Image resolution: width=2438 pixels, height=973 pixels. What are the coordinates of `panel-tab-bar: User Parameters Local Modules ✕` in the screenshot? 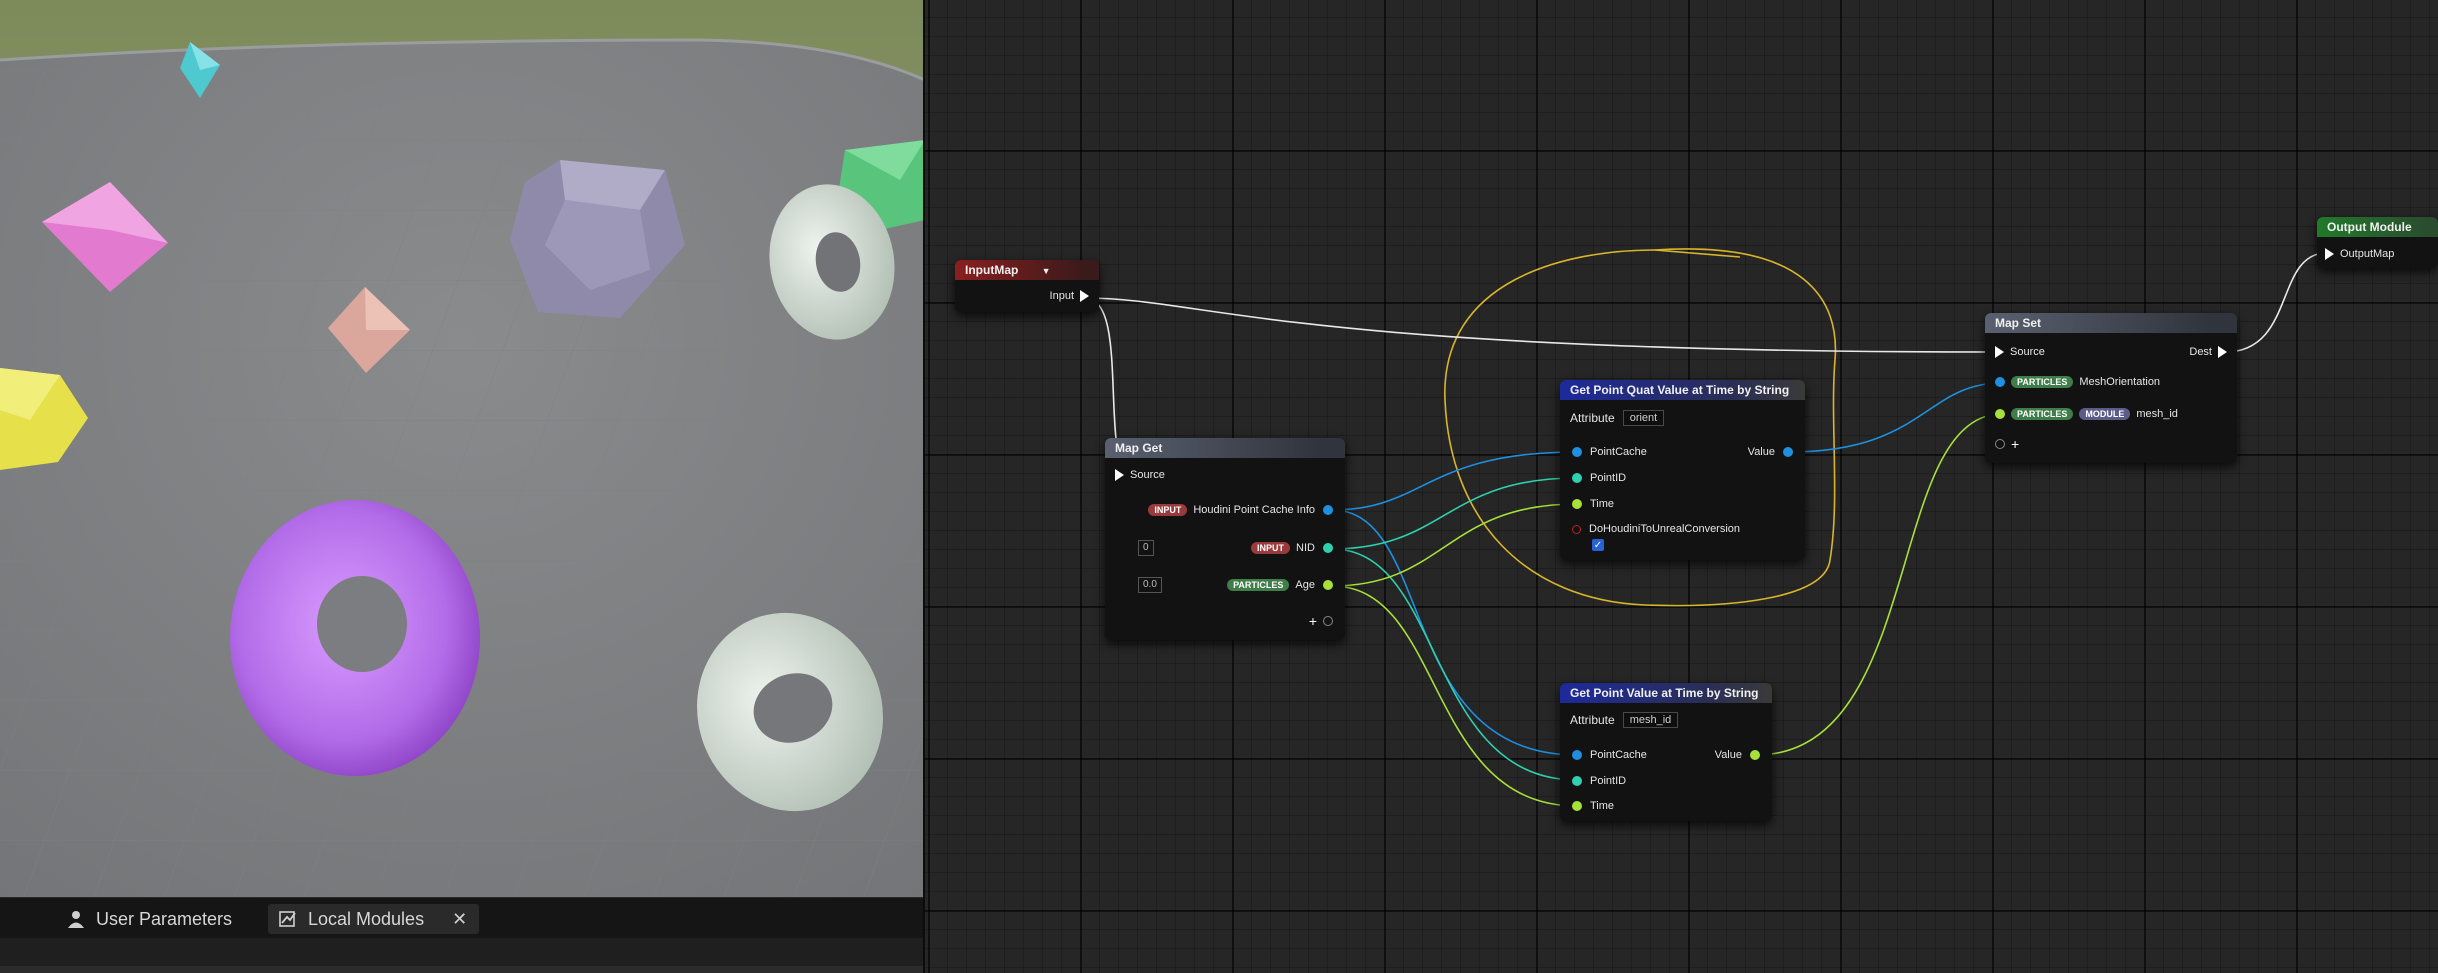 It's located at (462, 918).